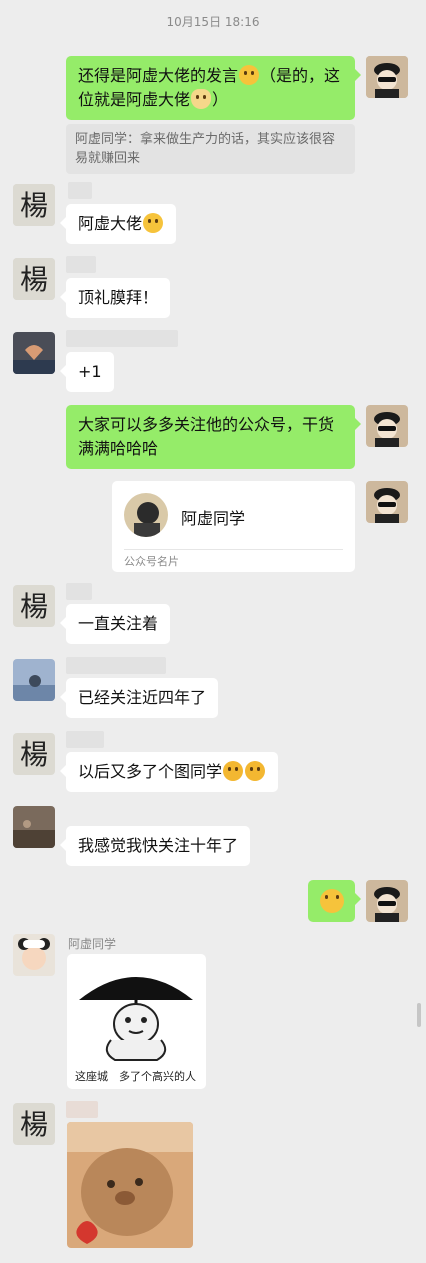 The image size is (426, 1263). What do you see at coordinates (150, 771) in the screenshot?
I see `message-text: 以后又多了个图同学` at bounding box center [150, 771].